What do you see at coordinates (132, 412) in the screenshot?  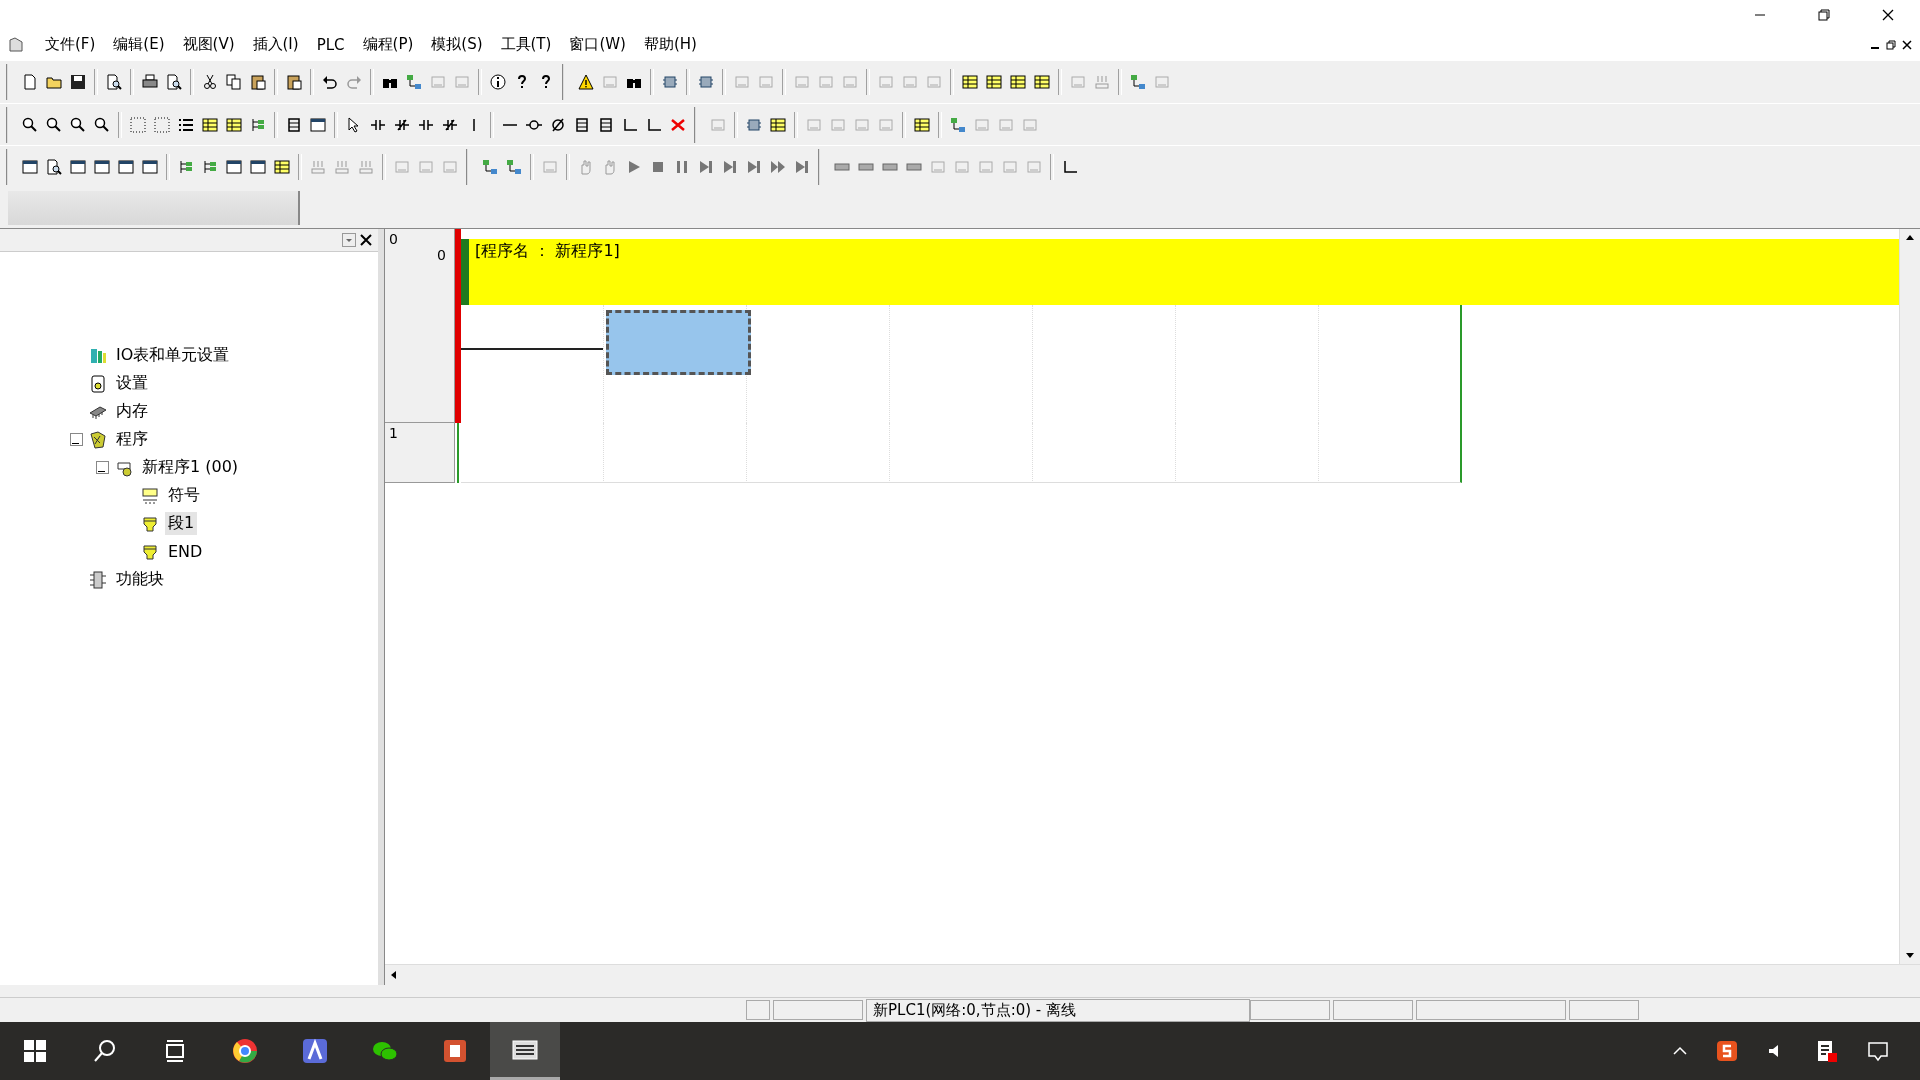 I see `tree-item: 内存` at bounding box center [132, 412].